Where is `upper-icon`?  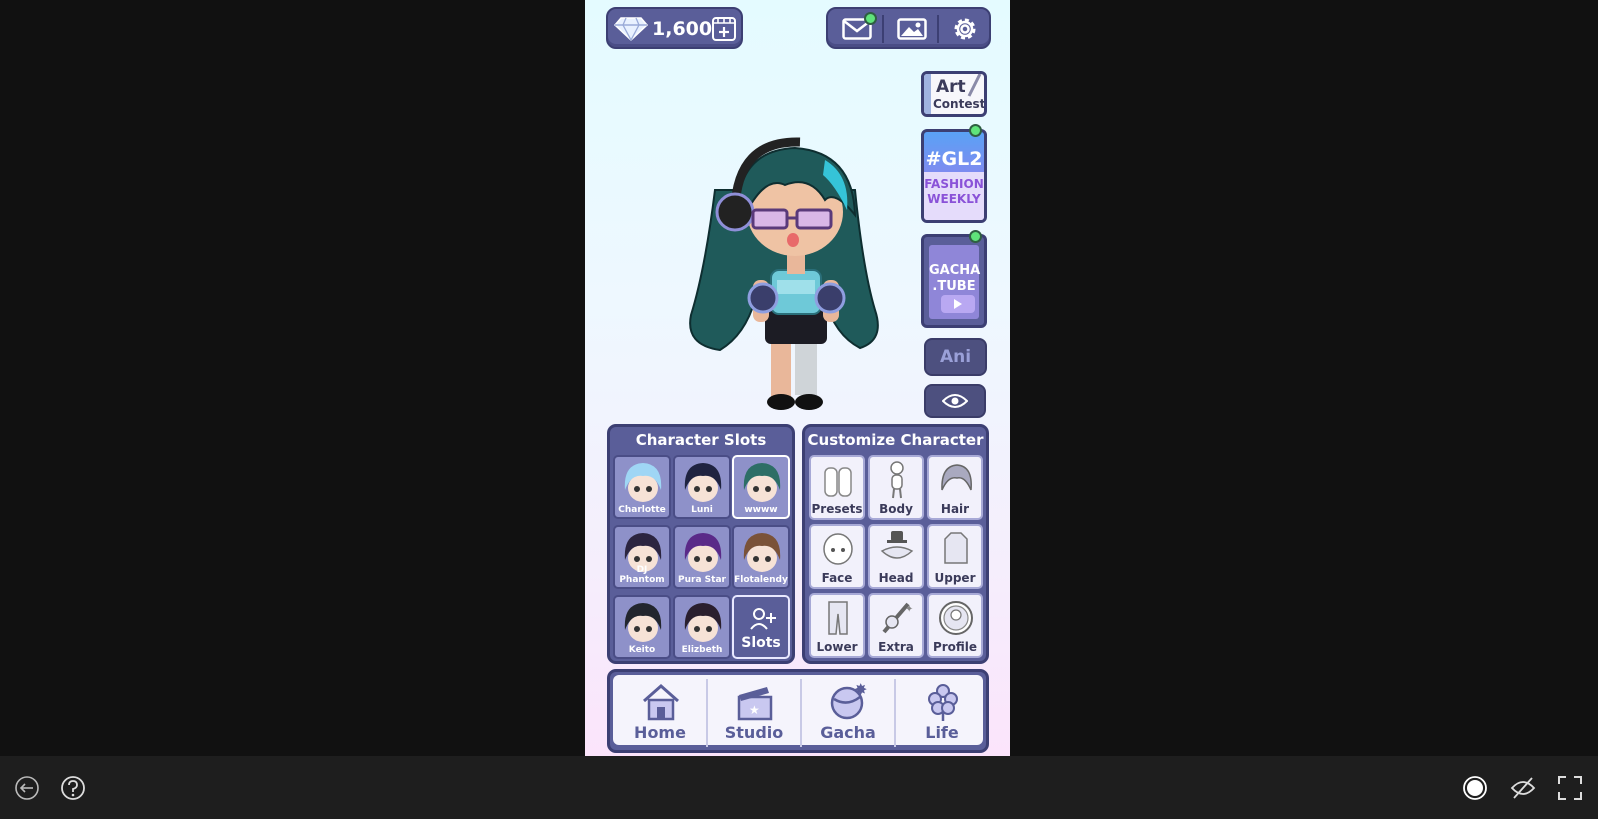
upper-icon is located at coordinates (956, 548).